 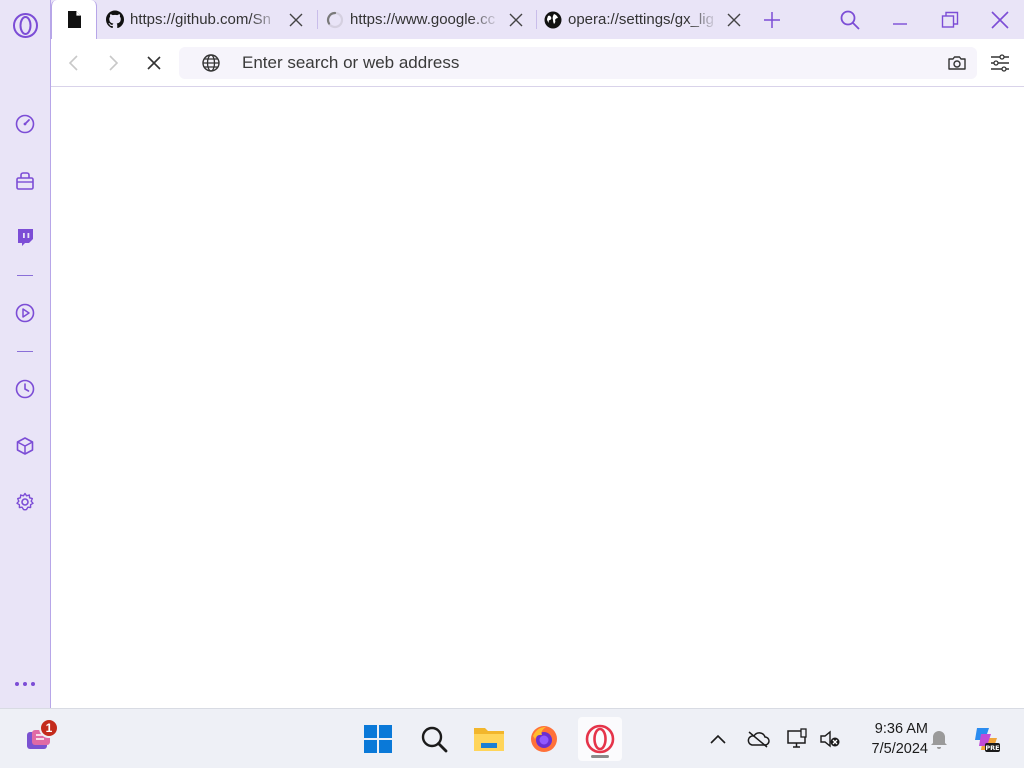 I want to click on tab-github: https://github.com/Sn, so click(x=206, y=19).